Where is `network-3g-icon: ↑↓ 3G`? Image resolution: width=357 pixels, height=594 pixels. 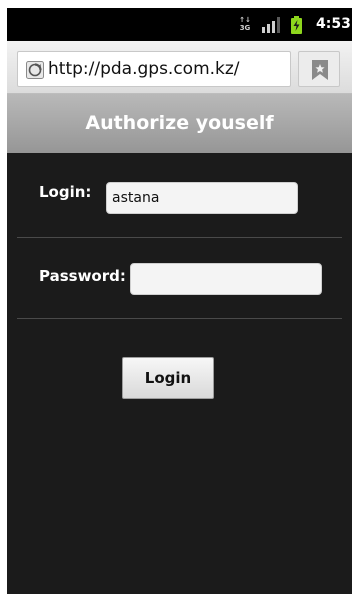 network-3g-icon: ↑↓ 3G is located at coordinates (245, 24).